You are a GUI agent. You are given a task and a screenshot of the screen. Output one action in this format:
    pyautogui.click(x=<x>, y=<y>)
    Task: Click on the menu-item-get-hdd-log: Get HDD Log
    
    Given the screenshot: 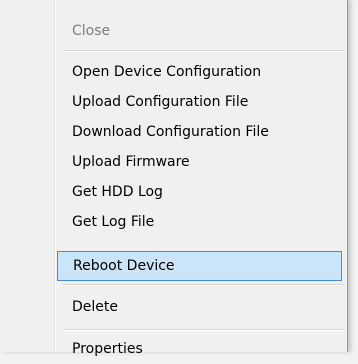 What is the action you would take?
    pyautogui.click(x=173, y=192)
    